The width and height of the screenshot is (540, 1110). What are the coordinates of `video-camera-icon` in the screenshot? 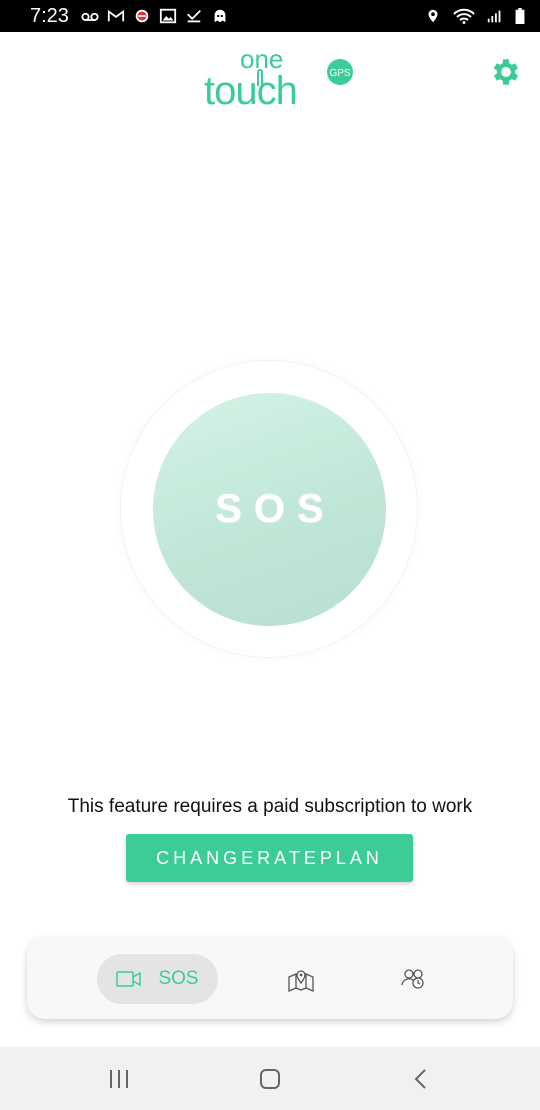 It's located at (129, 979).